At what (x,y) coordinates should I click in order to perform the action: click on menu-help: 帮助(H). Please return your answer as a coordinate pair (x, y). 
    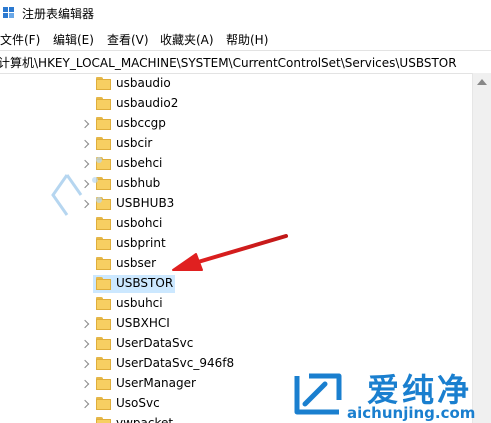
    Looking at the image, I should click on (247, 39).